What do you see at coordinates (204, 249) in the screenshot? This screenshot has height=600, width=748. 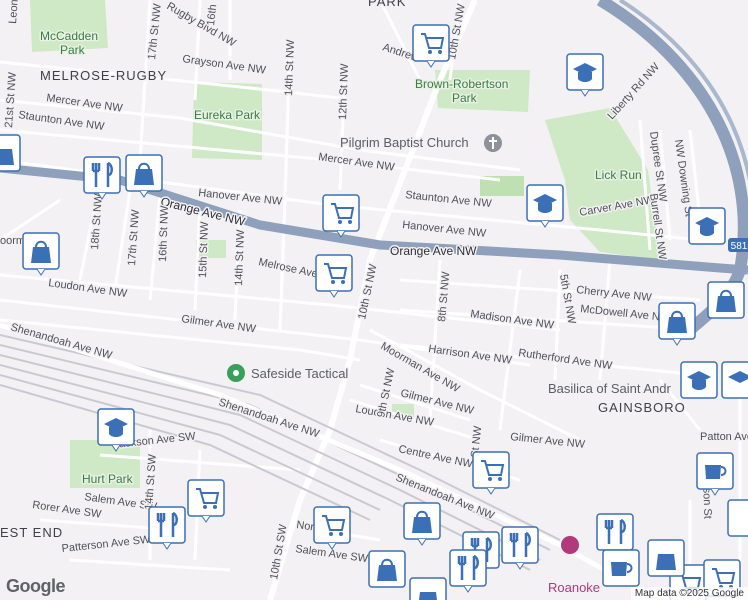 I see `street-label-15th-st: 15th St NW` at bounding box center [204, 249].